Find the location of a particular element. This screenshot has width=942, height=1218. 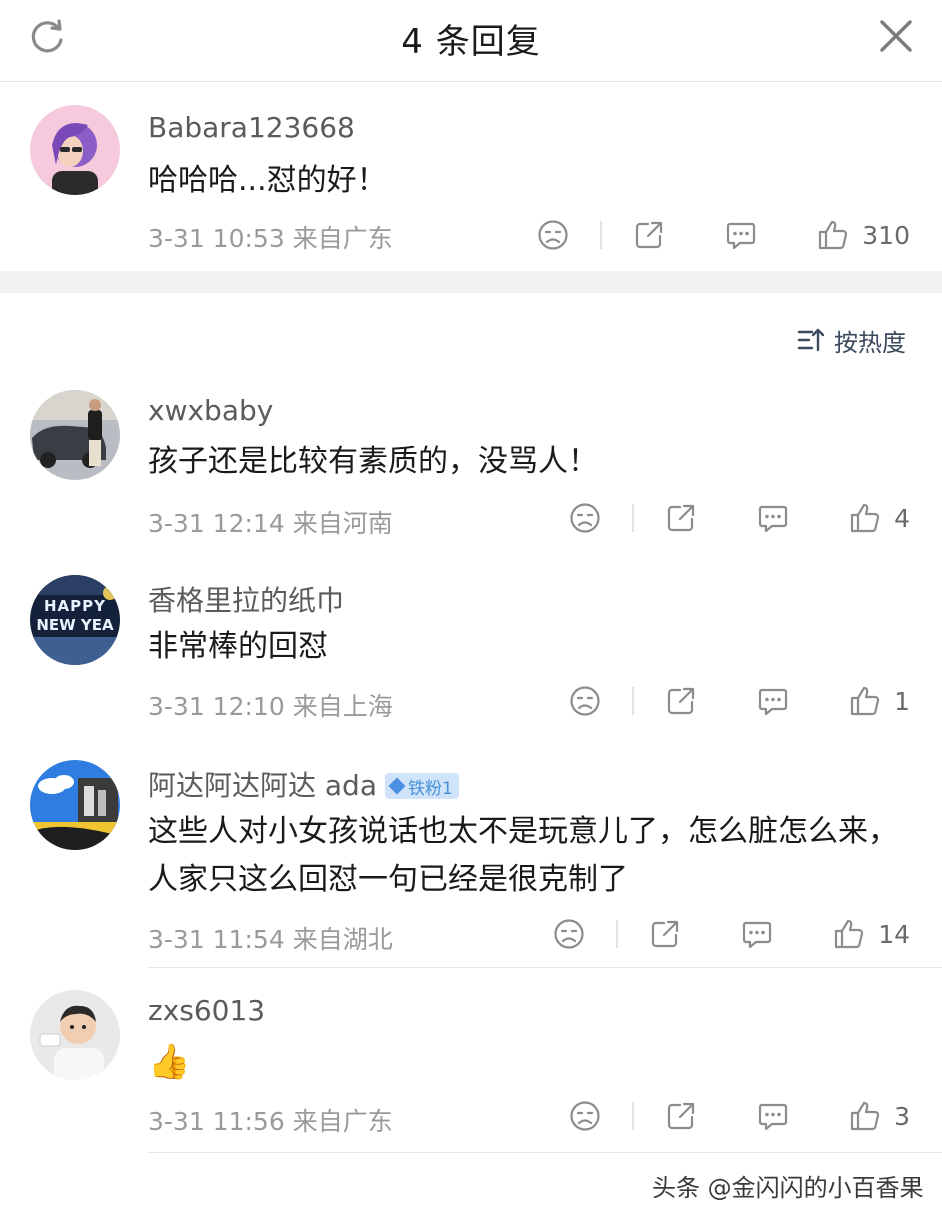

comment-author: xwxbaby is located at coordinates (210, 410).